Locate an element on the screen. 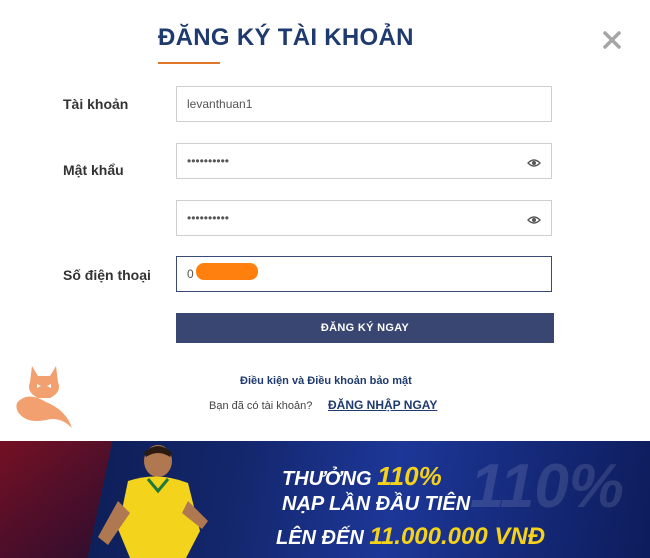 The height and width of the screenshot is (558, 650). username-field-wrapper is located at coordinates (364, 104).